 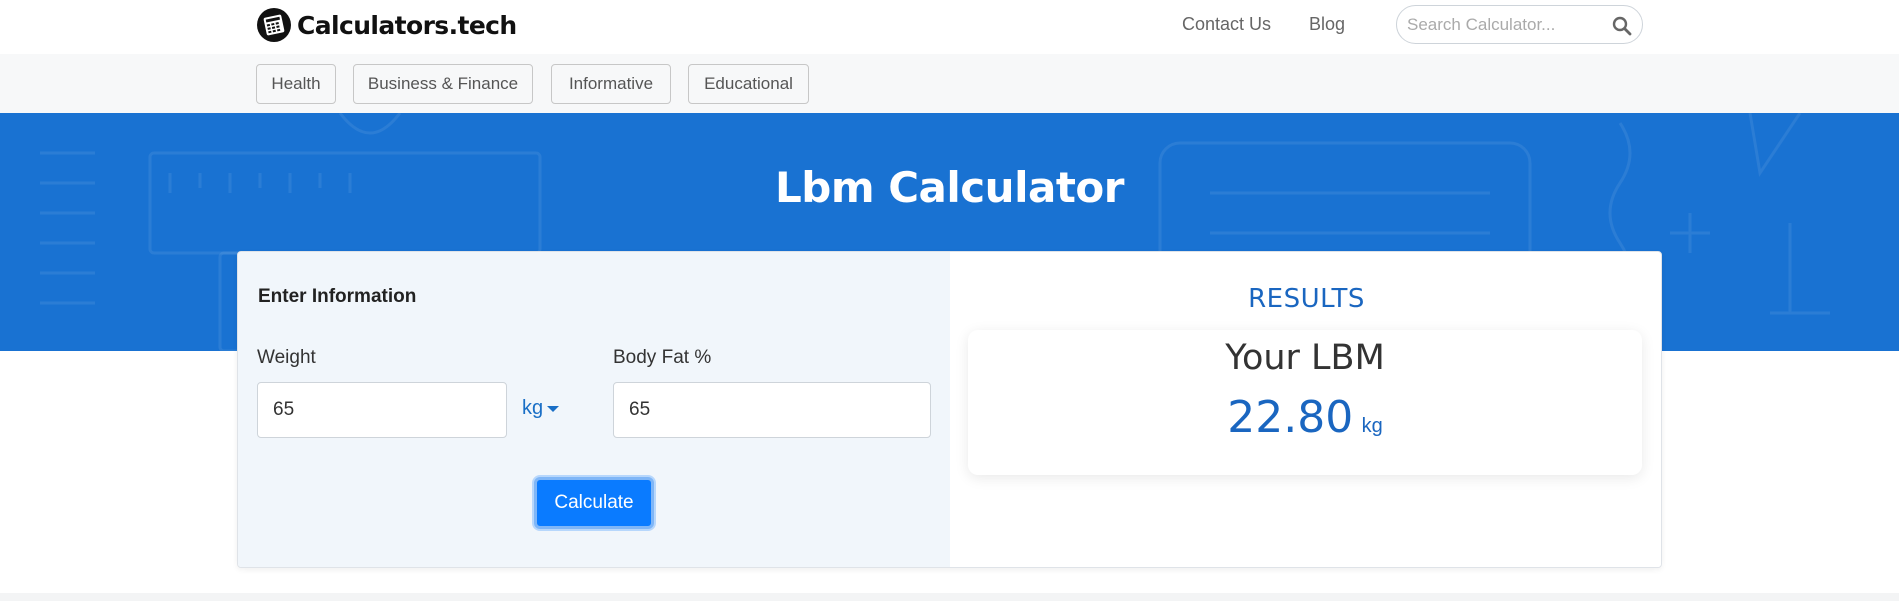 I want to click on site-logo: Calculators.tech, so click(x=387, y=25).